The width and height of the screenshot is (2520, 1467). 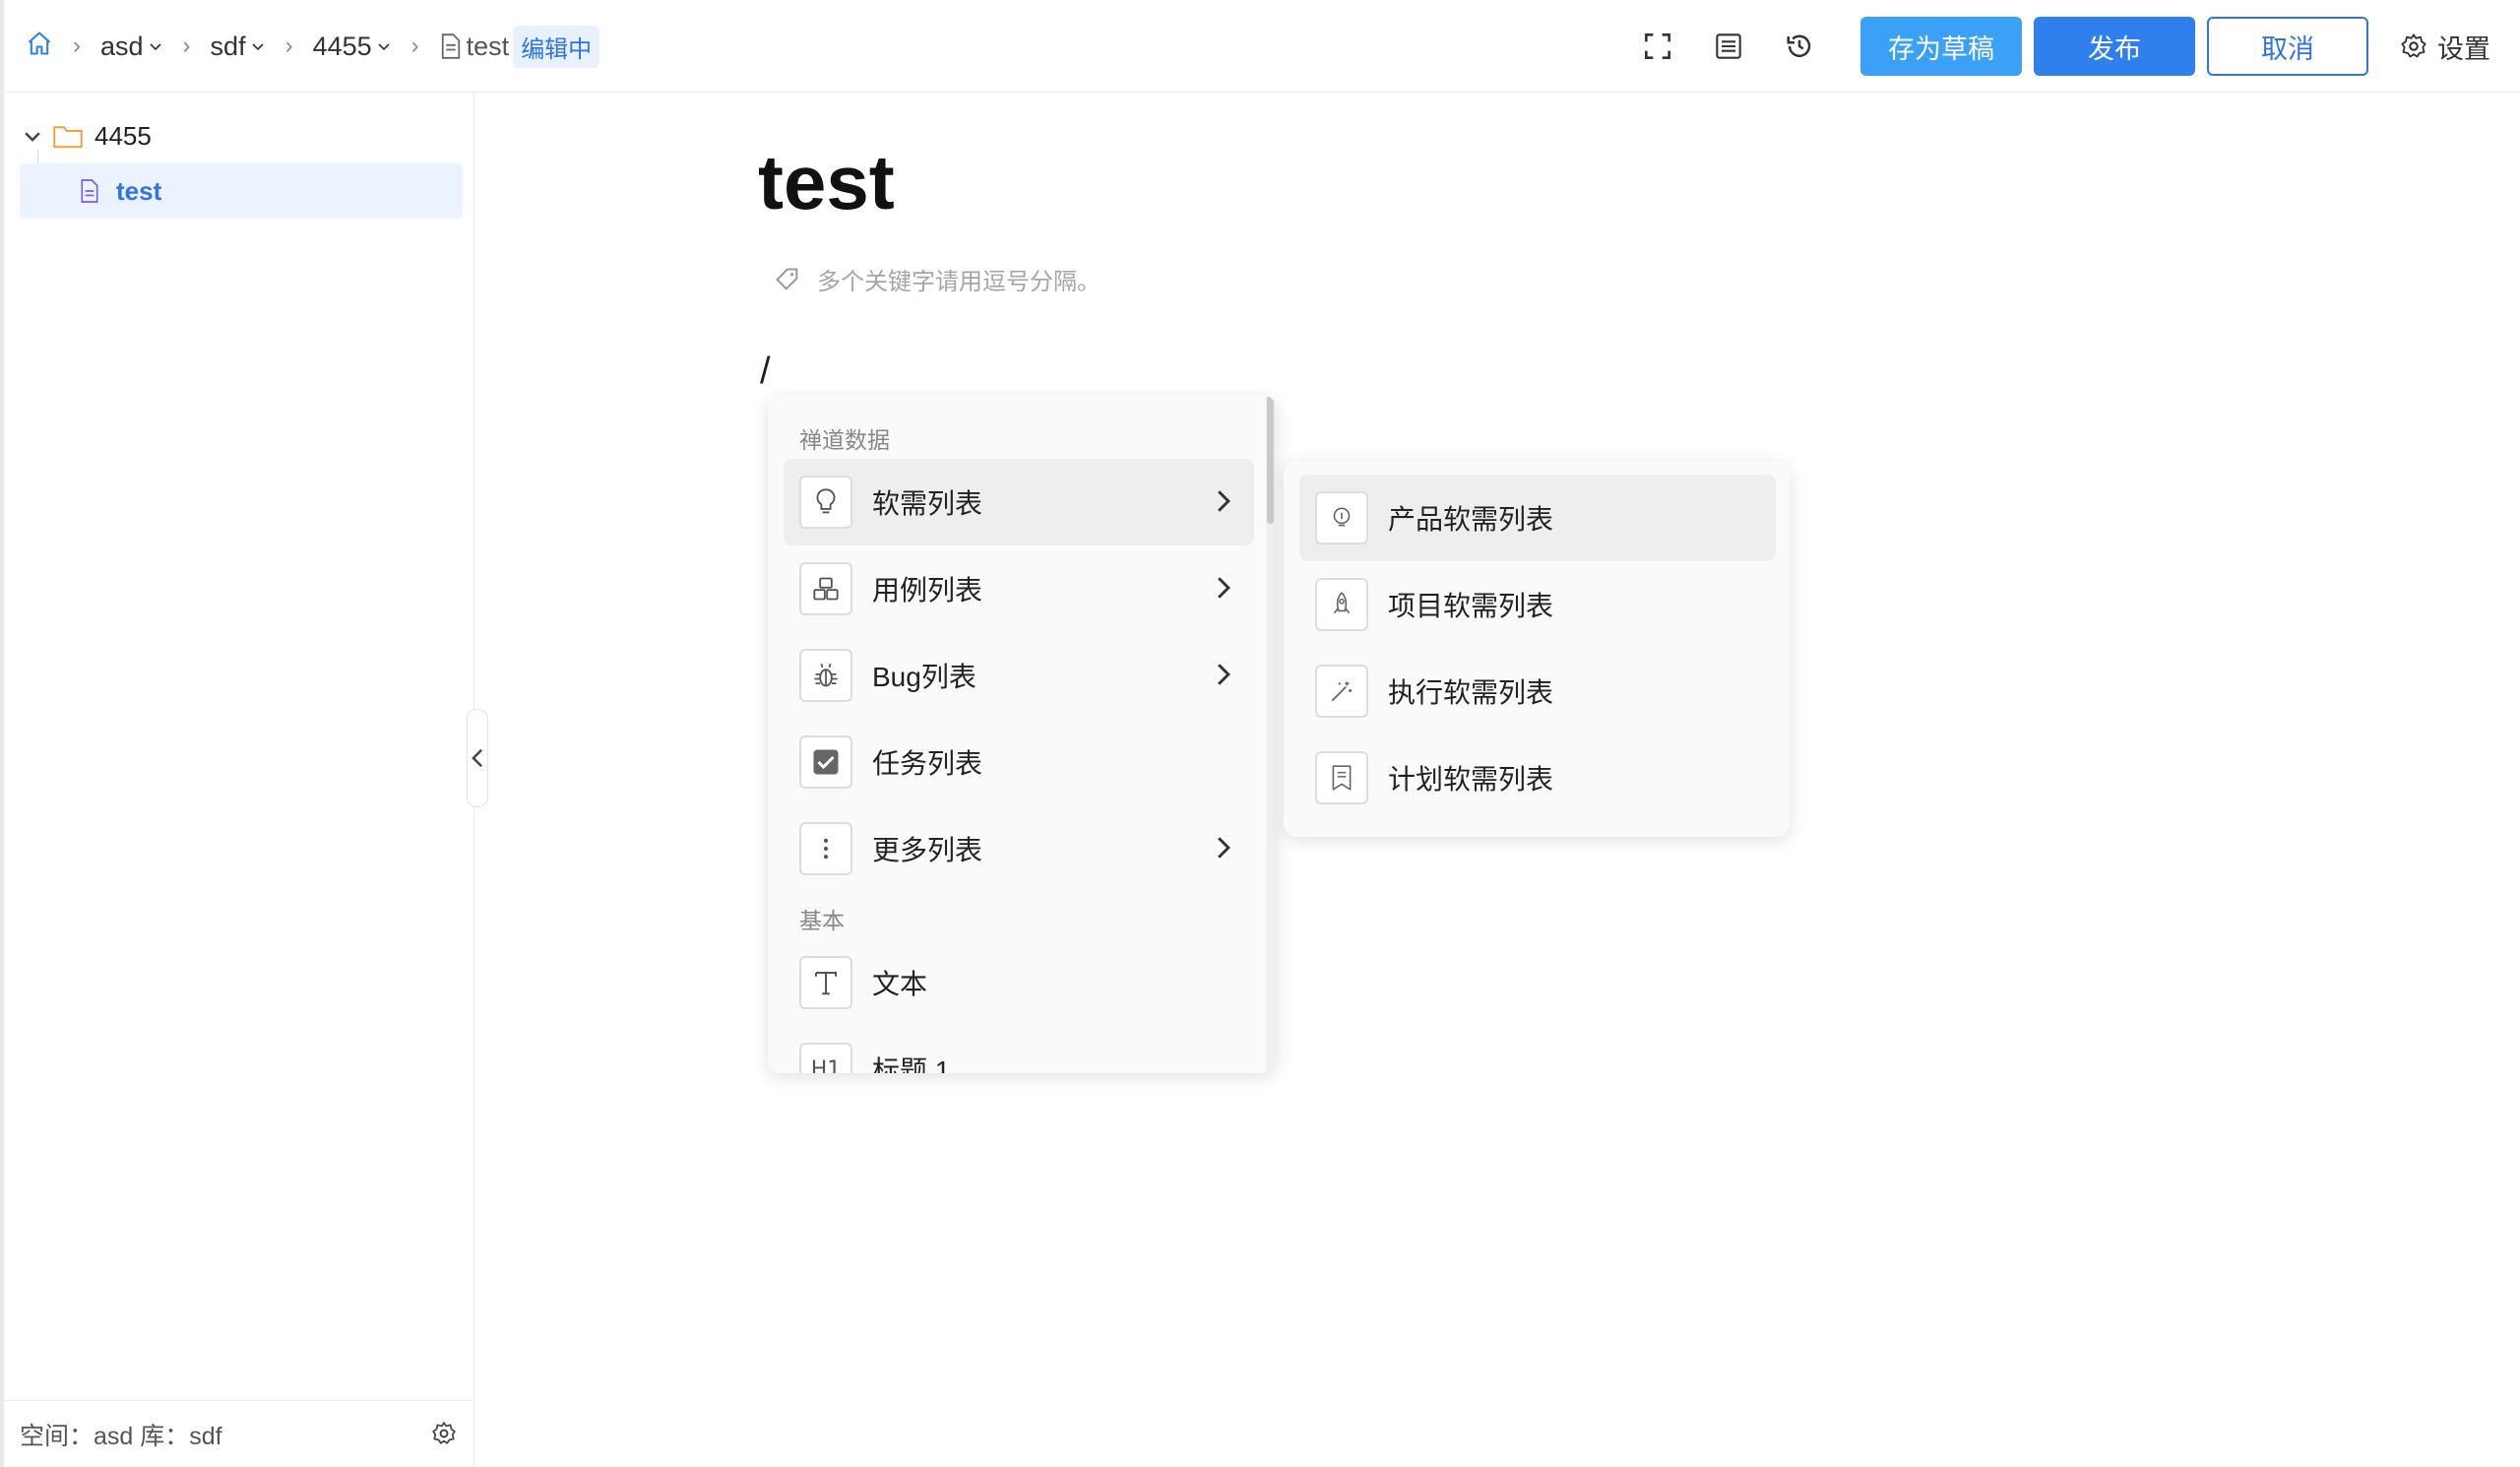 I want to click on text-icon, so click(x=825, y=982).